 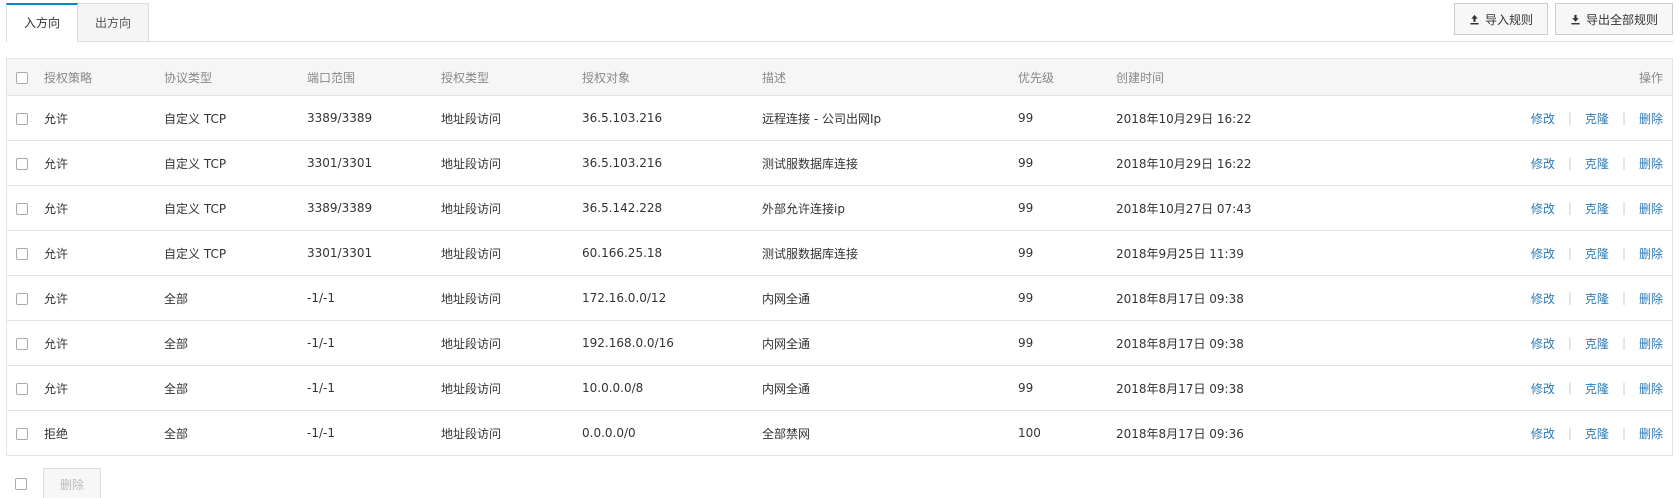 What do you see at coordinates (113, 22) in the screenshot?
I see `tab-outbound: 出方向` at bounding box center [113, 22].